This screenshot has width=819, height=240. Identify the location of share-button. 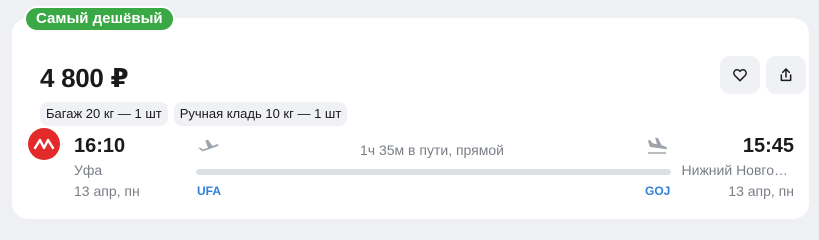
(786, 75).